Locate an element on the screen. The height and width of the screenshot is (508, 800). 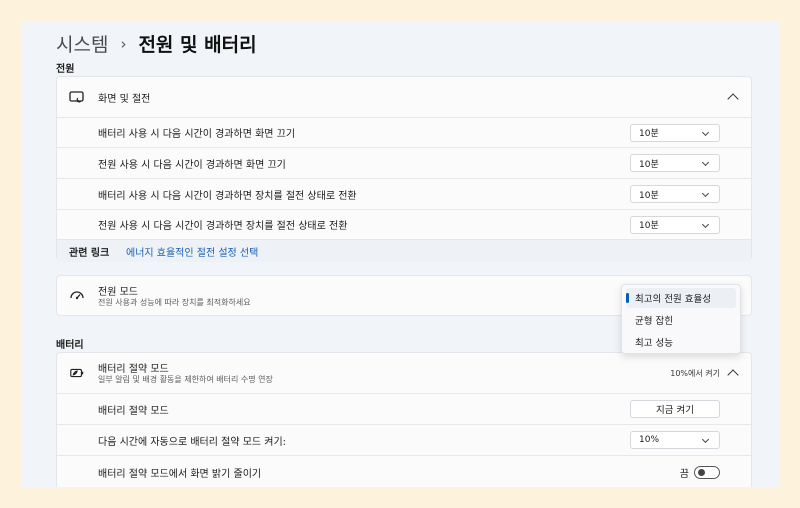
battery-saver-title: 배터리 절약 모드 is located at coordinates (133, 369).